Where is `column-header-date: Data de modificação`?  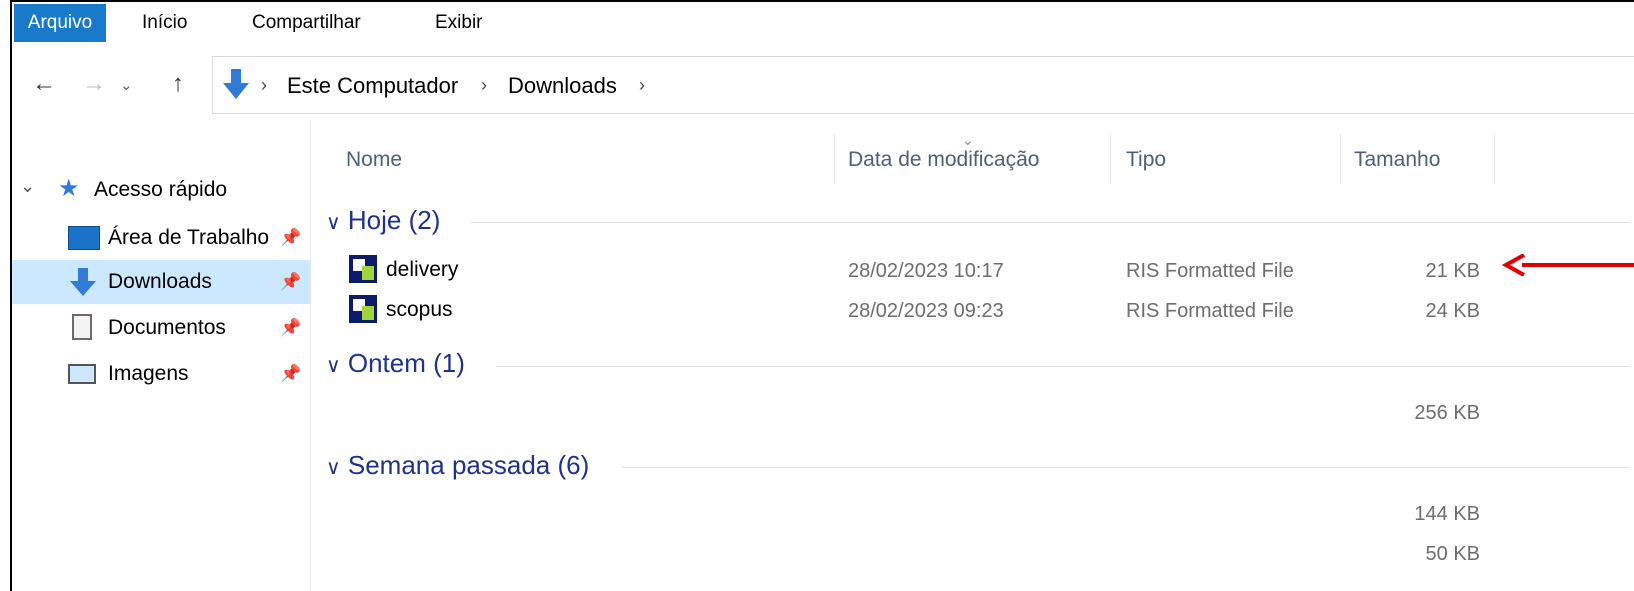
column-header-date: Data de modificação is located at coordinates (943, 160).